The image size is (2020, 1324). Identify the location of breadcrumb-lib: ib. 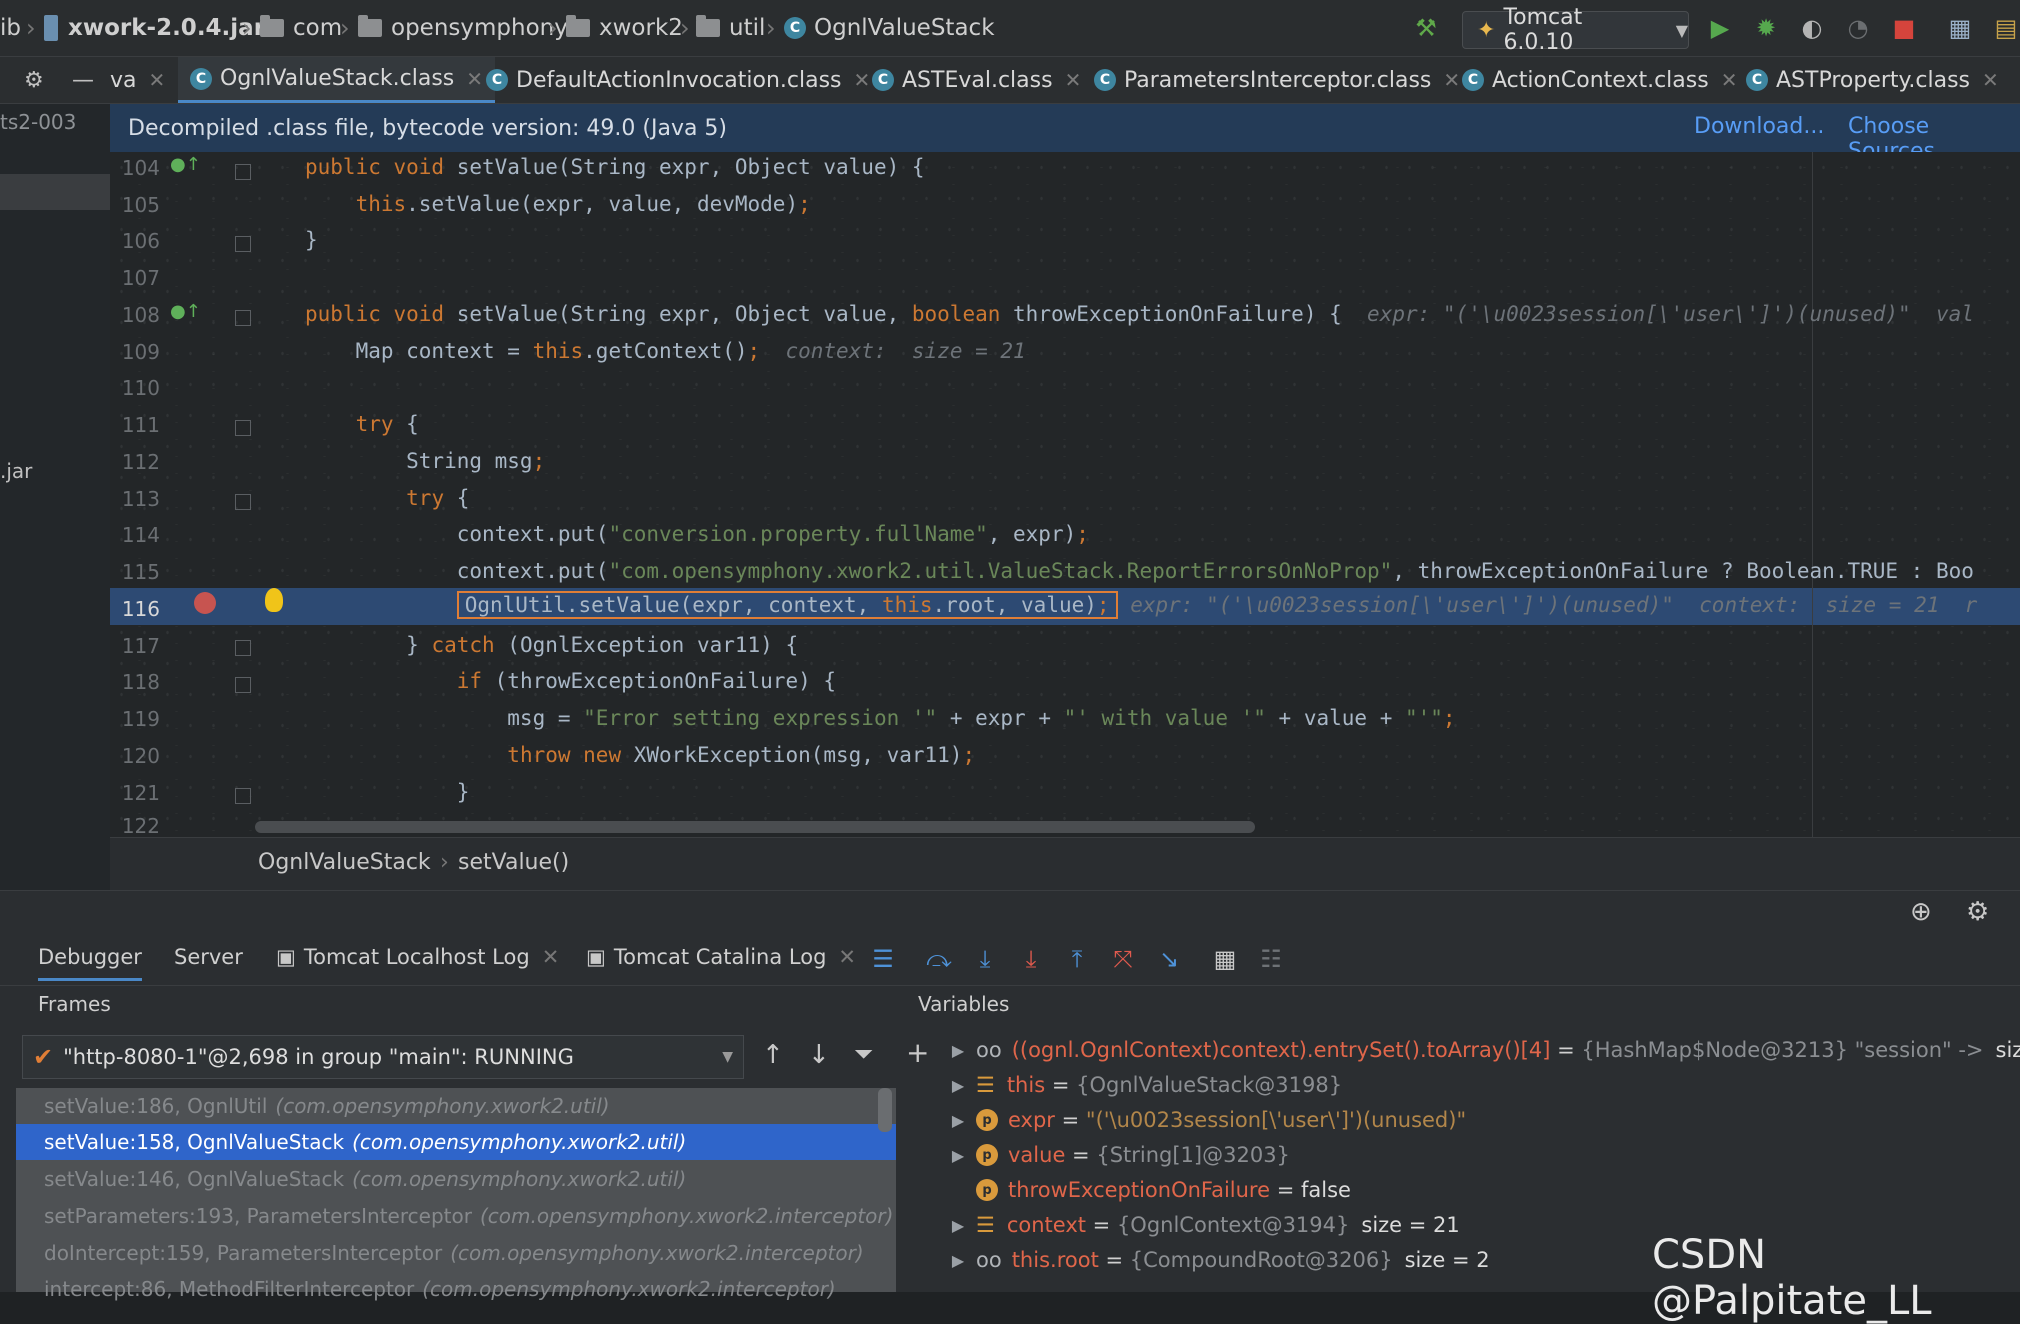
(10, 28).